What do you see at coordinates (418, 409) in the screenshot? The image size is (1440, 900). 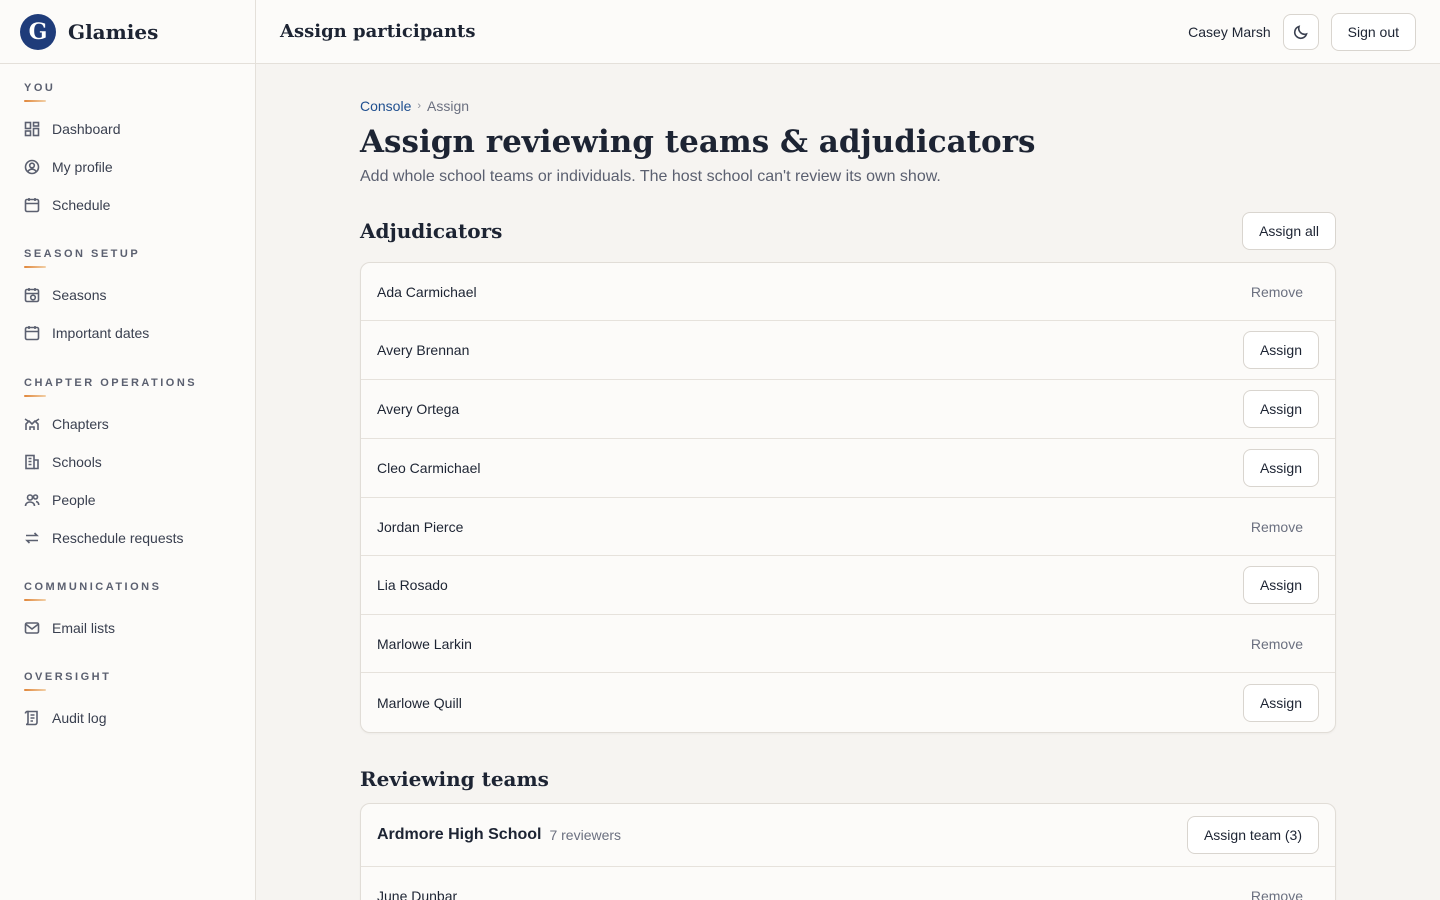 I see `adjudicator-name: Avery Ortega` at bounding box center [418, 409].